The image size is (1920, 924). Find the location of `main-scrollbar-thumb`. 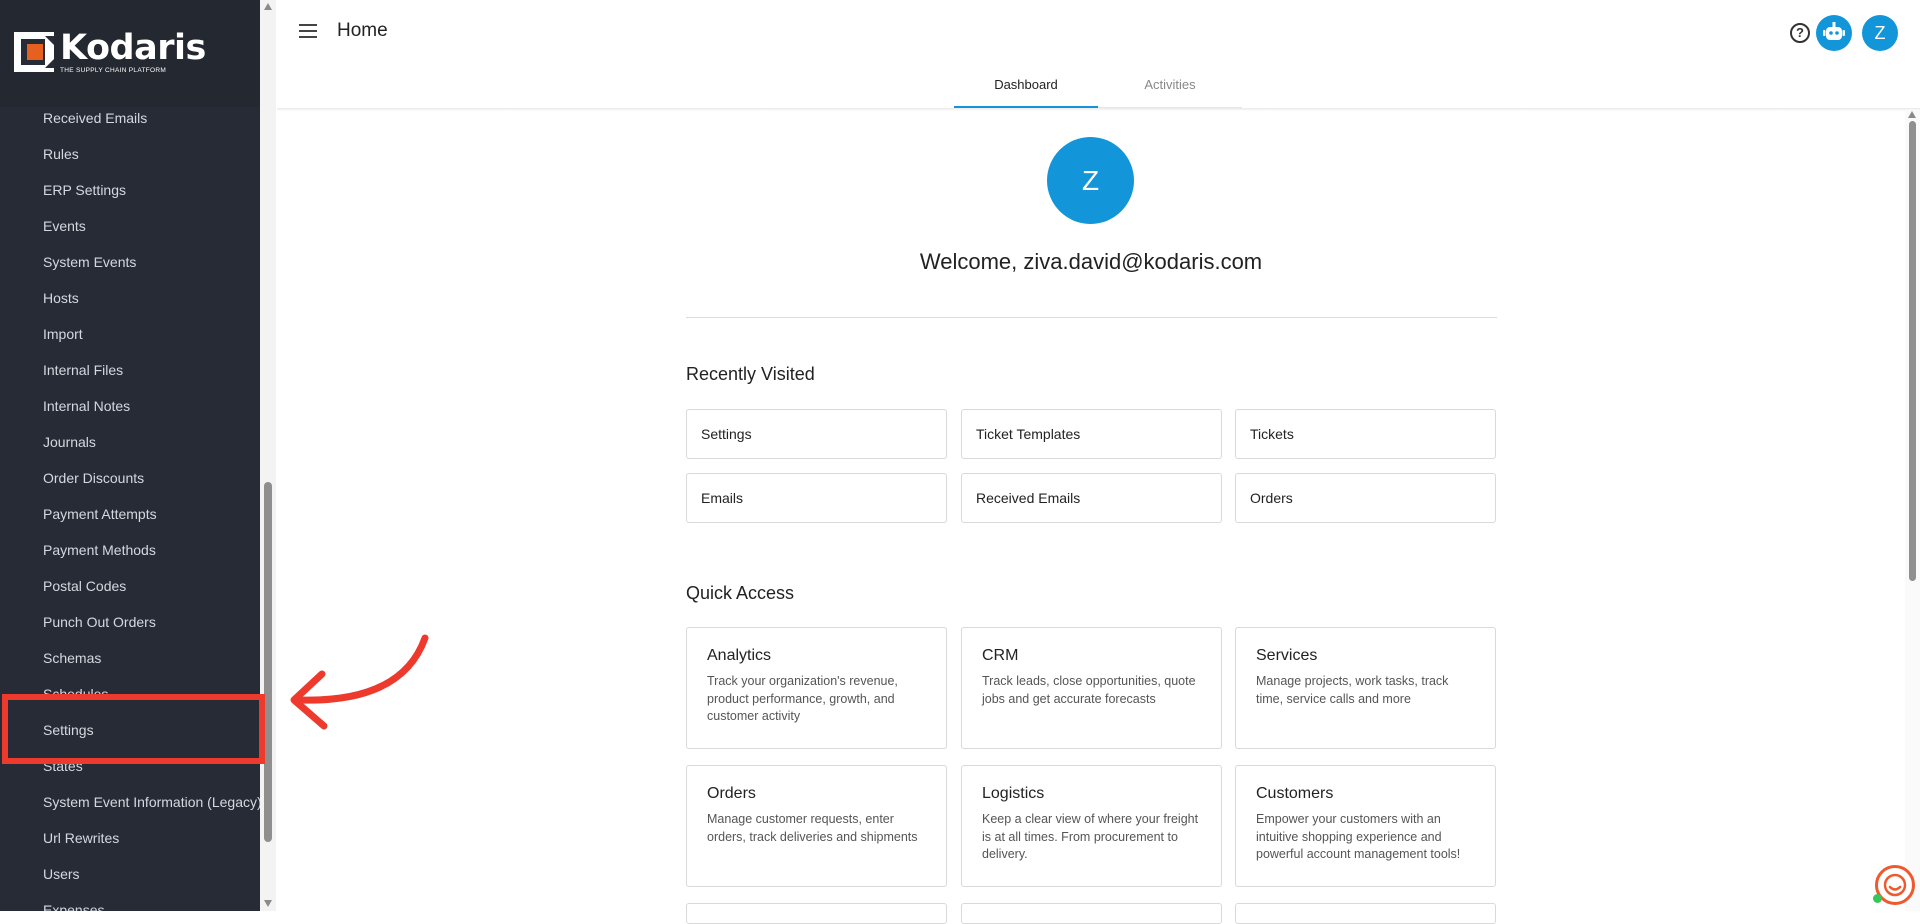

main-scrollbar-thumb is located at coordinates (1912, 351).